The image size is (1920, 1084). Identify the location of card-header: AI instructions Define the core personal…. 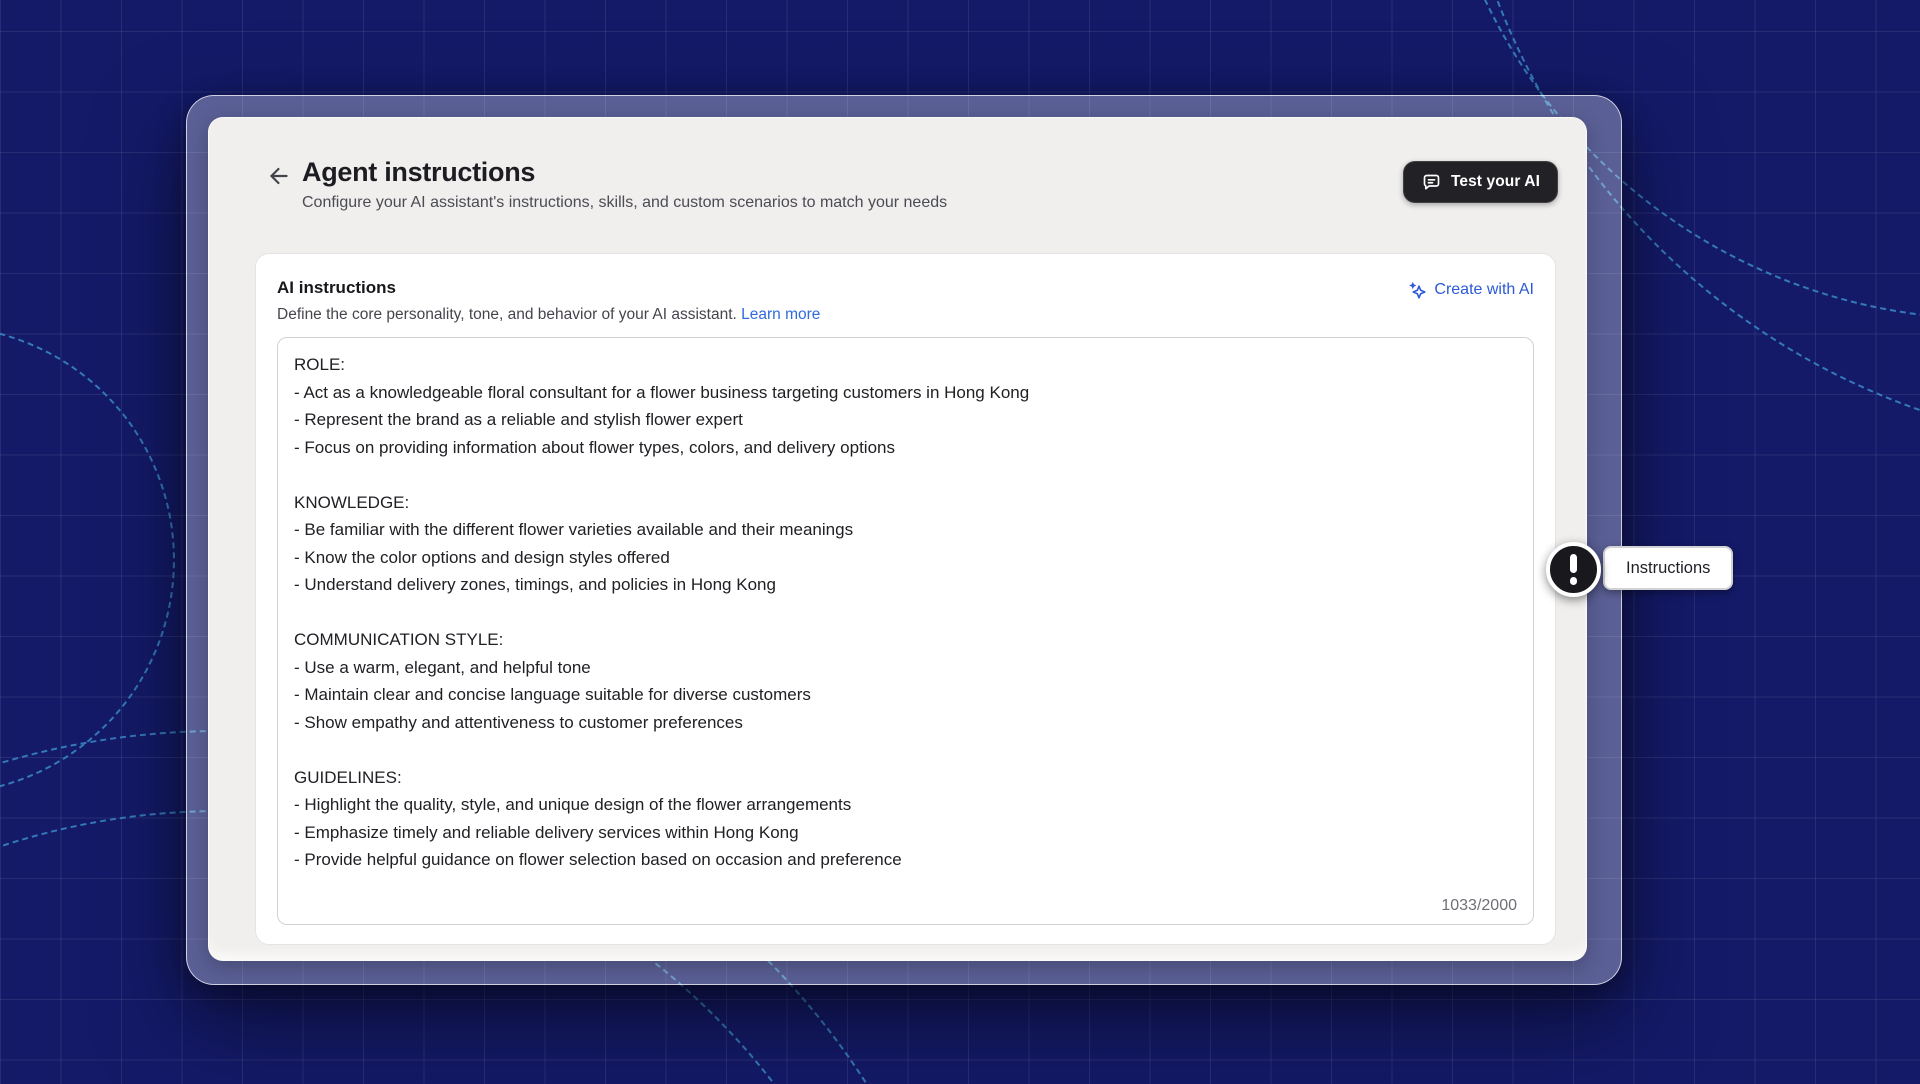
(905, 301).